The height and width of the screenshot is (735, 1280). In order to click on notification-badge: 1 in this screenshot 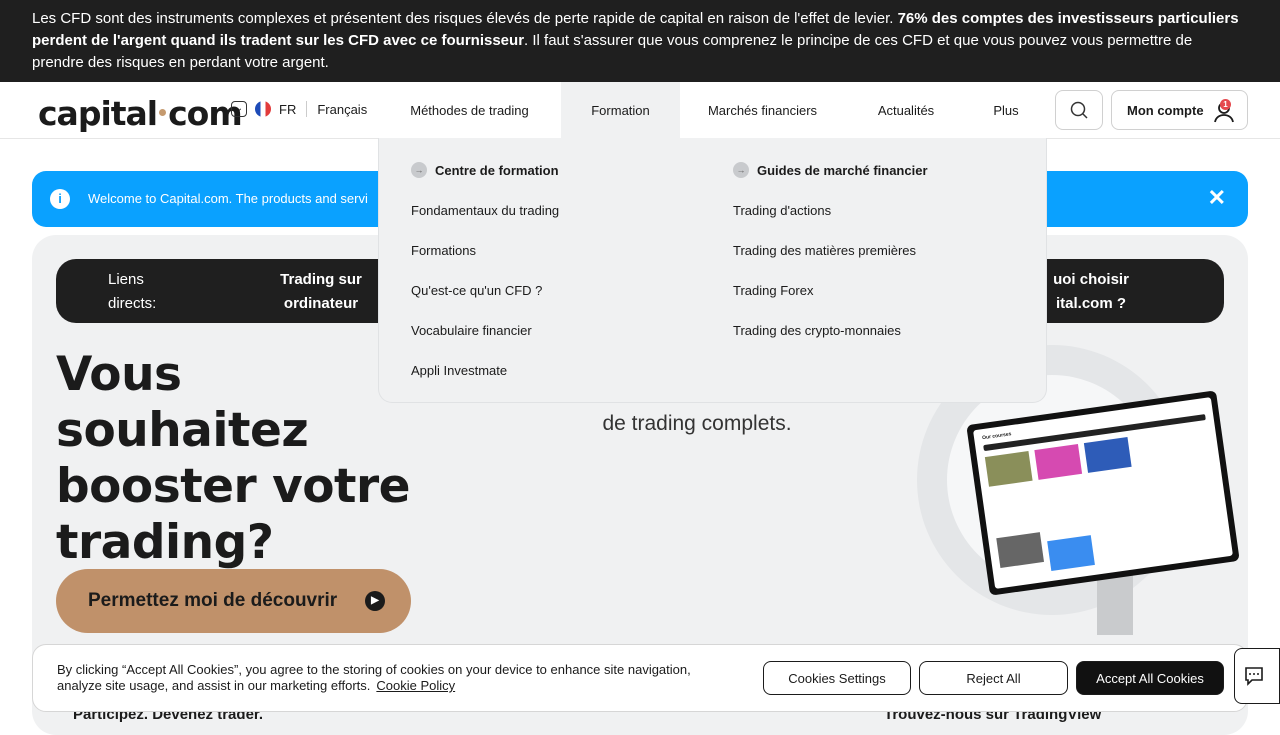, I will do `click(1225, 104)`.